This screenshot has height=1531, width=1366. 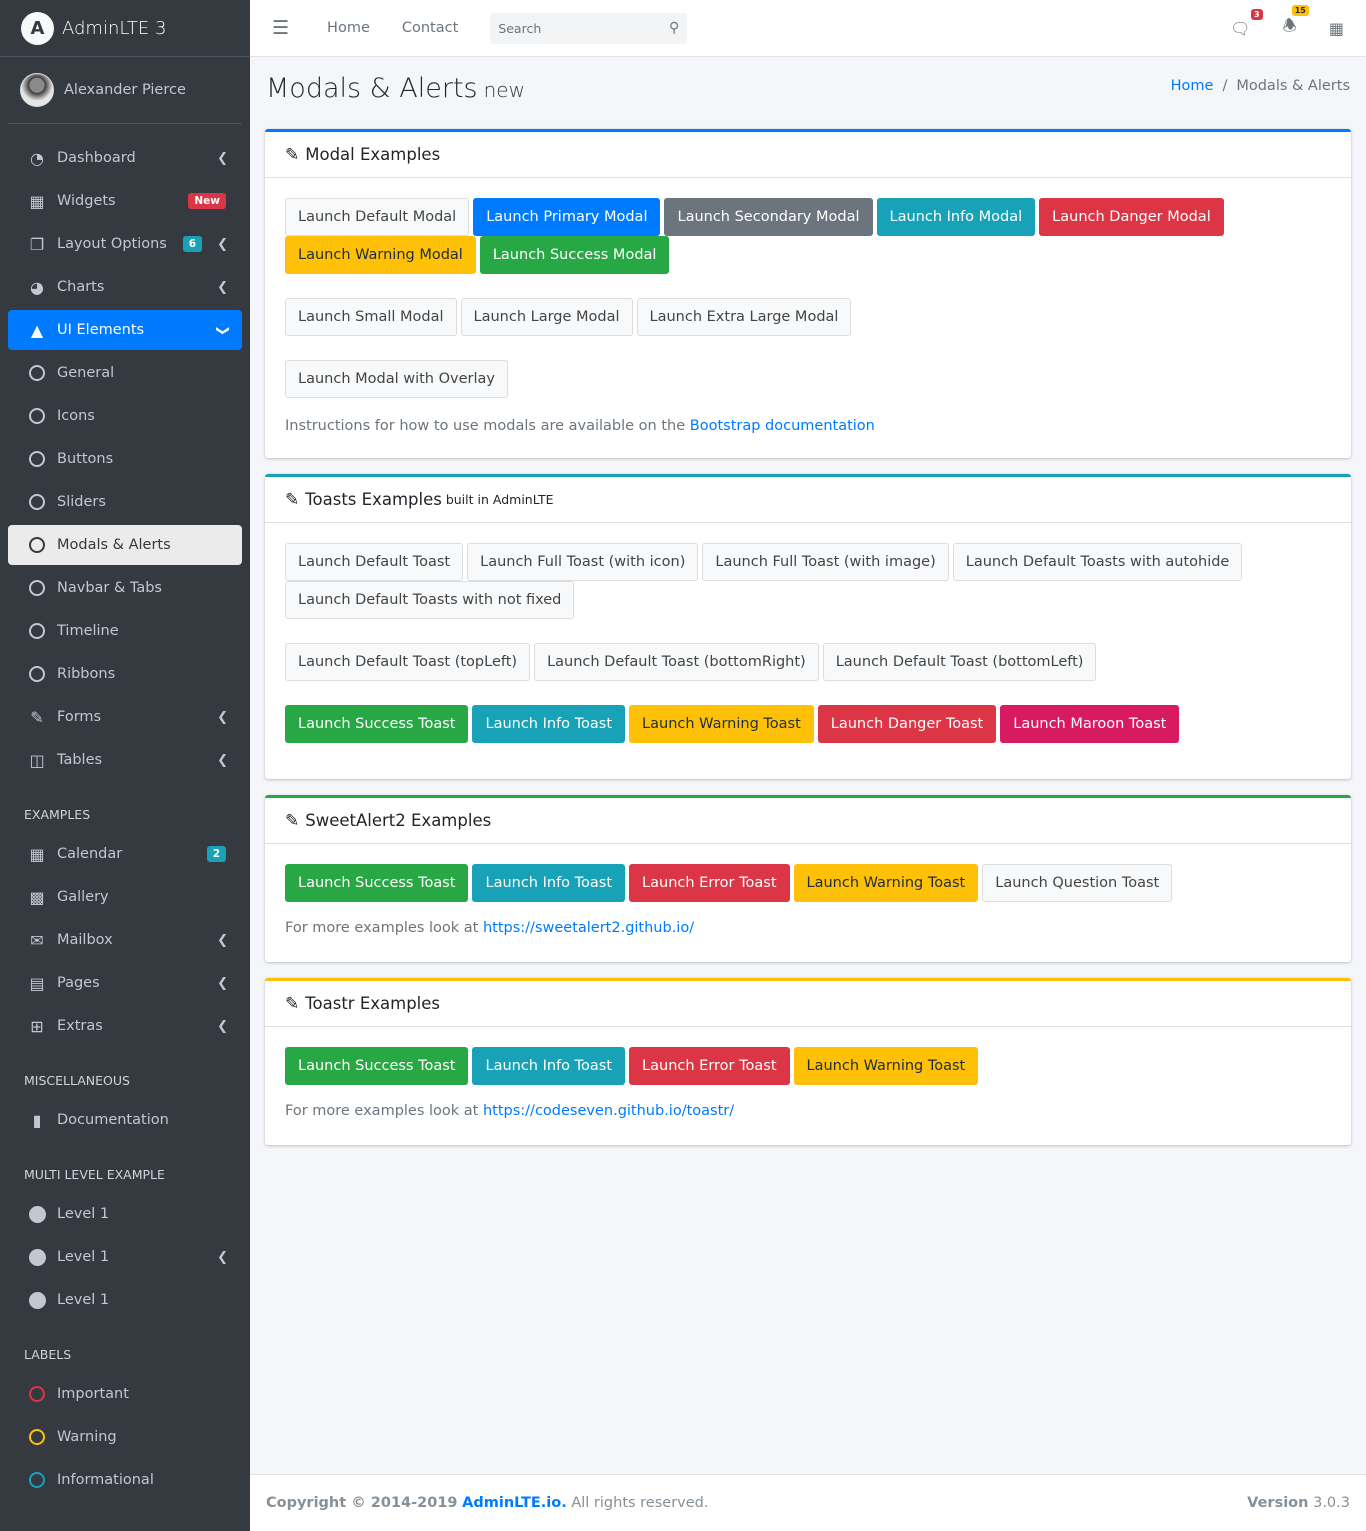 What do you see at coordinates (377, 217) in the screenshot?
I see `launch-default-modal-button: Launch Default Modal` at bounding box center [377, 217].